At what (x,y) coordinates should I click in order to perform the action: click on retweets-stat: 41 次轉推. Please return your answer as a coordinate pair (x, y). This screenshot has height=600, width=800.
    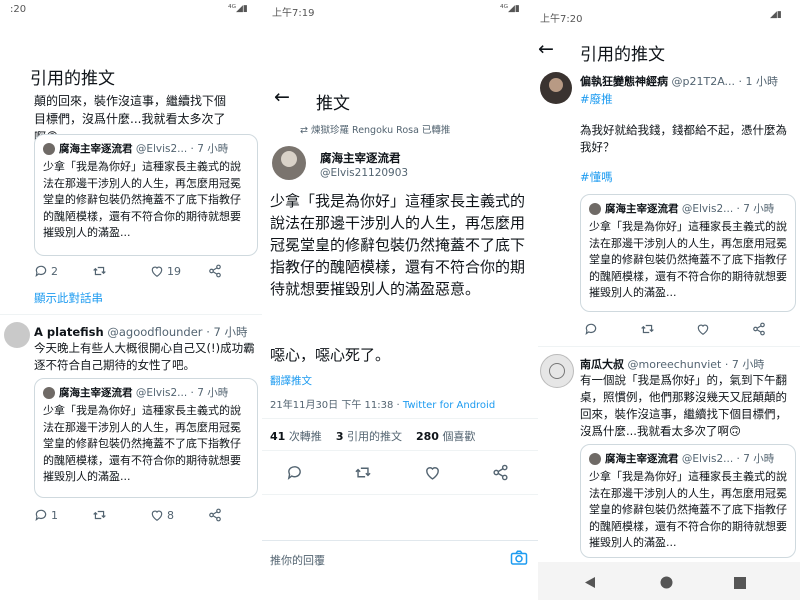
    Looking at the image, I should click on (296, 436).